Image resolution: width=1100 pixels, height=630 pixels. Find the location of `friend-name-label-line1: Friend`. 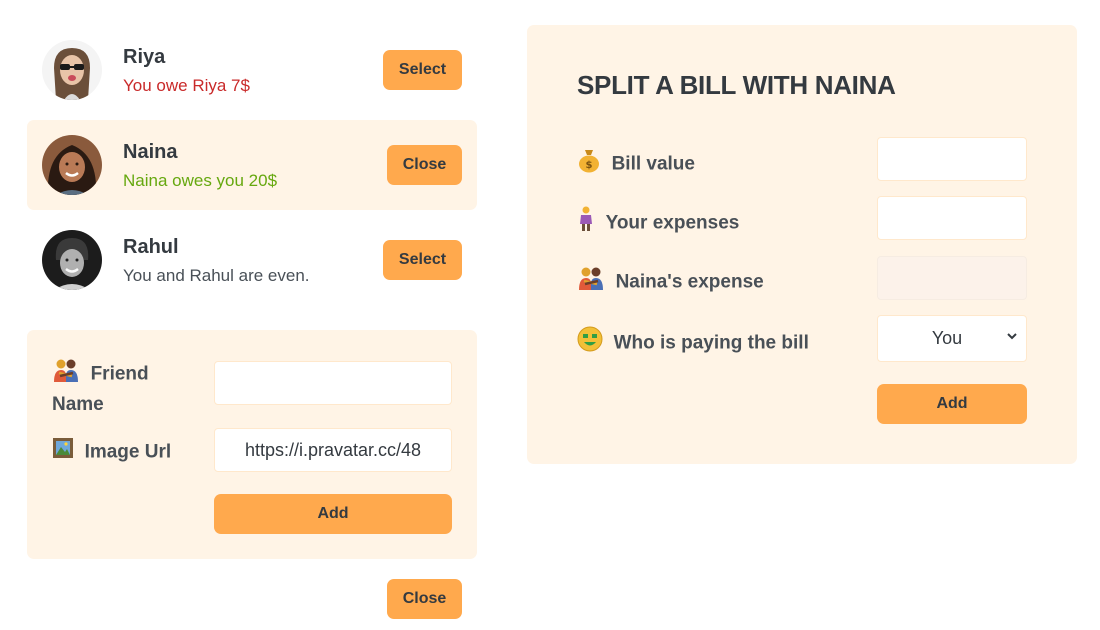

friend-name-label-line1: Friend is located at coordinates (119, 374).